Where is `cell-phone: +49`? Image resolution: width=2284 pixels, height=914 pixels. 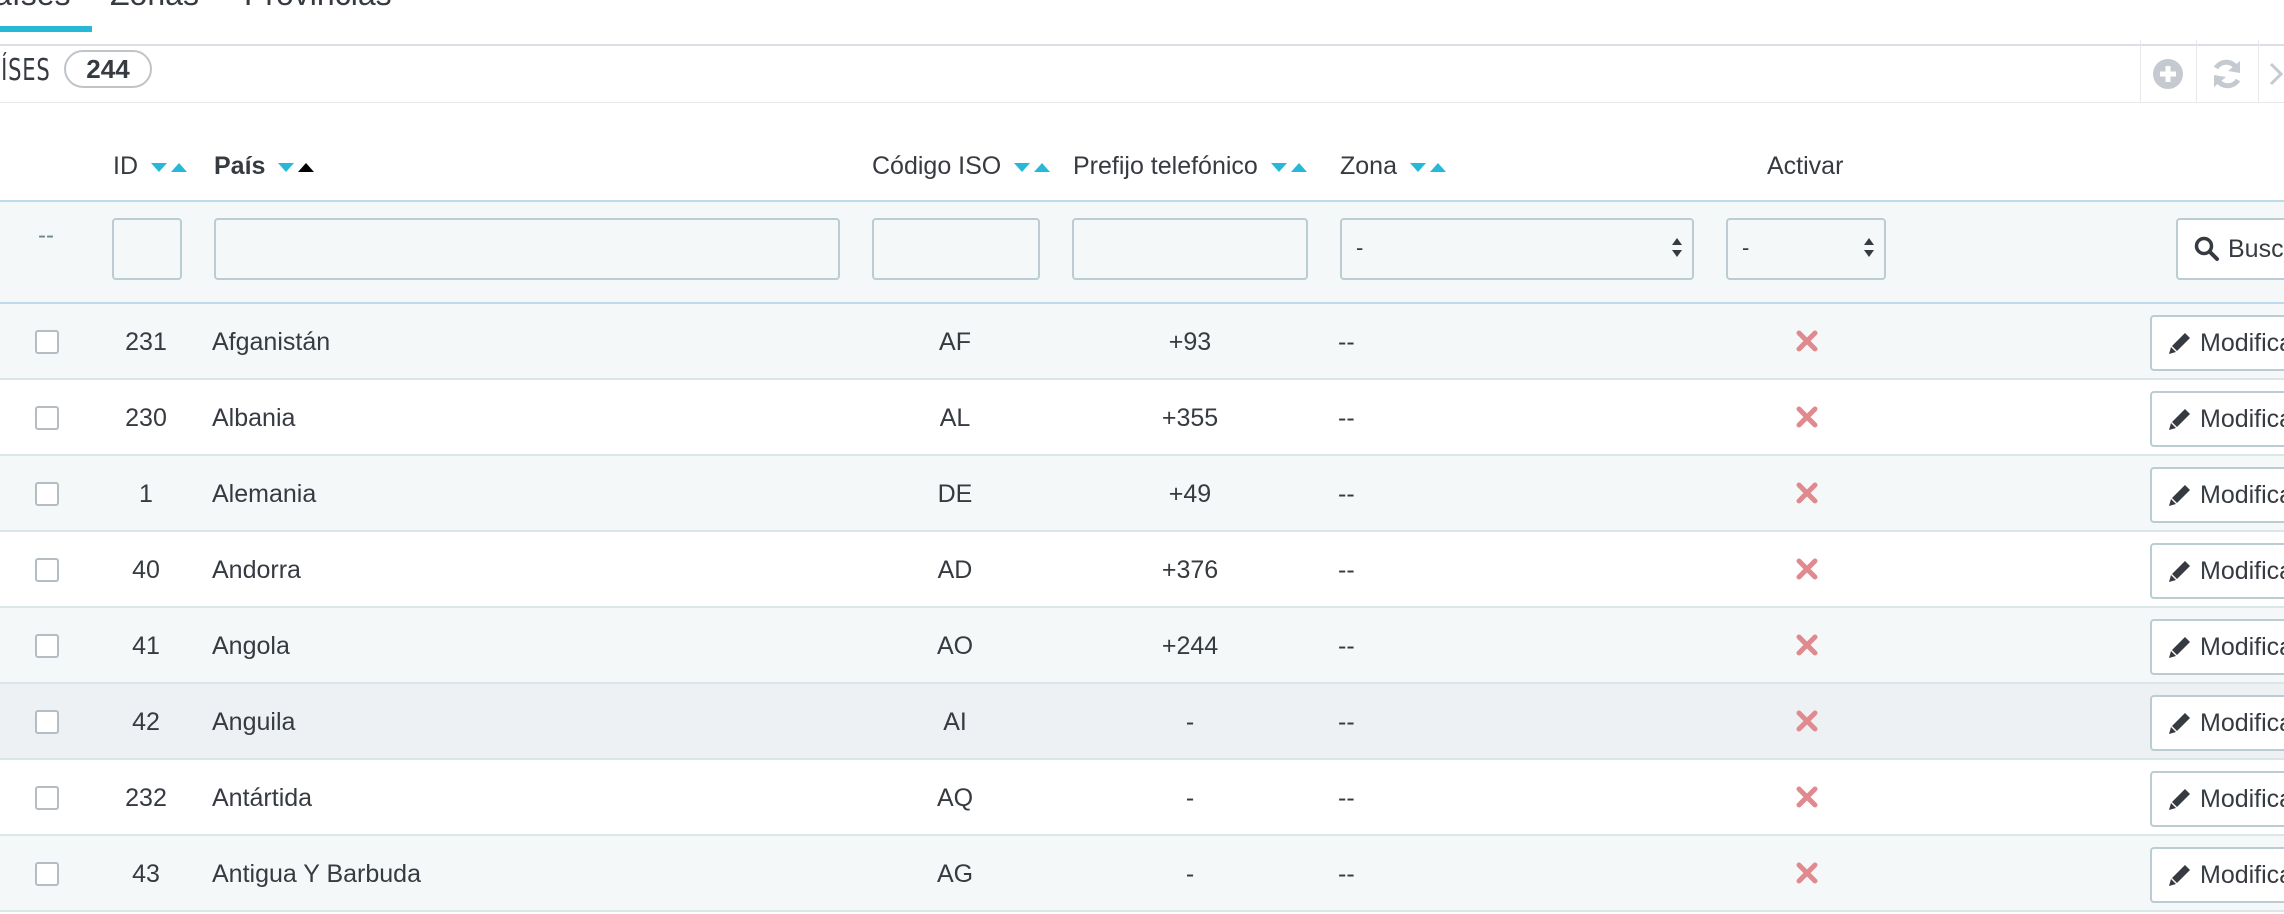
cell-phone: +49 is located at coordinates (1190, 494).